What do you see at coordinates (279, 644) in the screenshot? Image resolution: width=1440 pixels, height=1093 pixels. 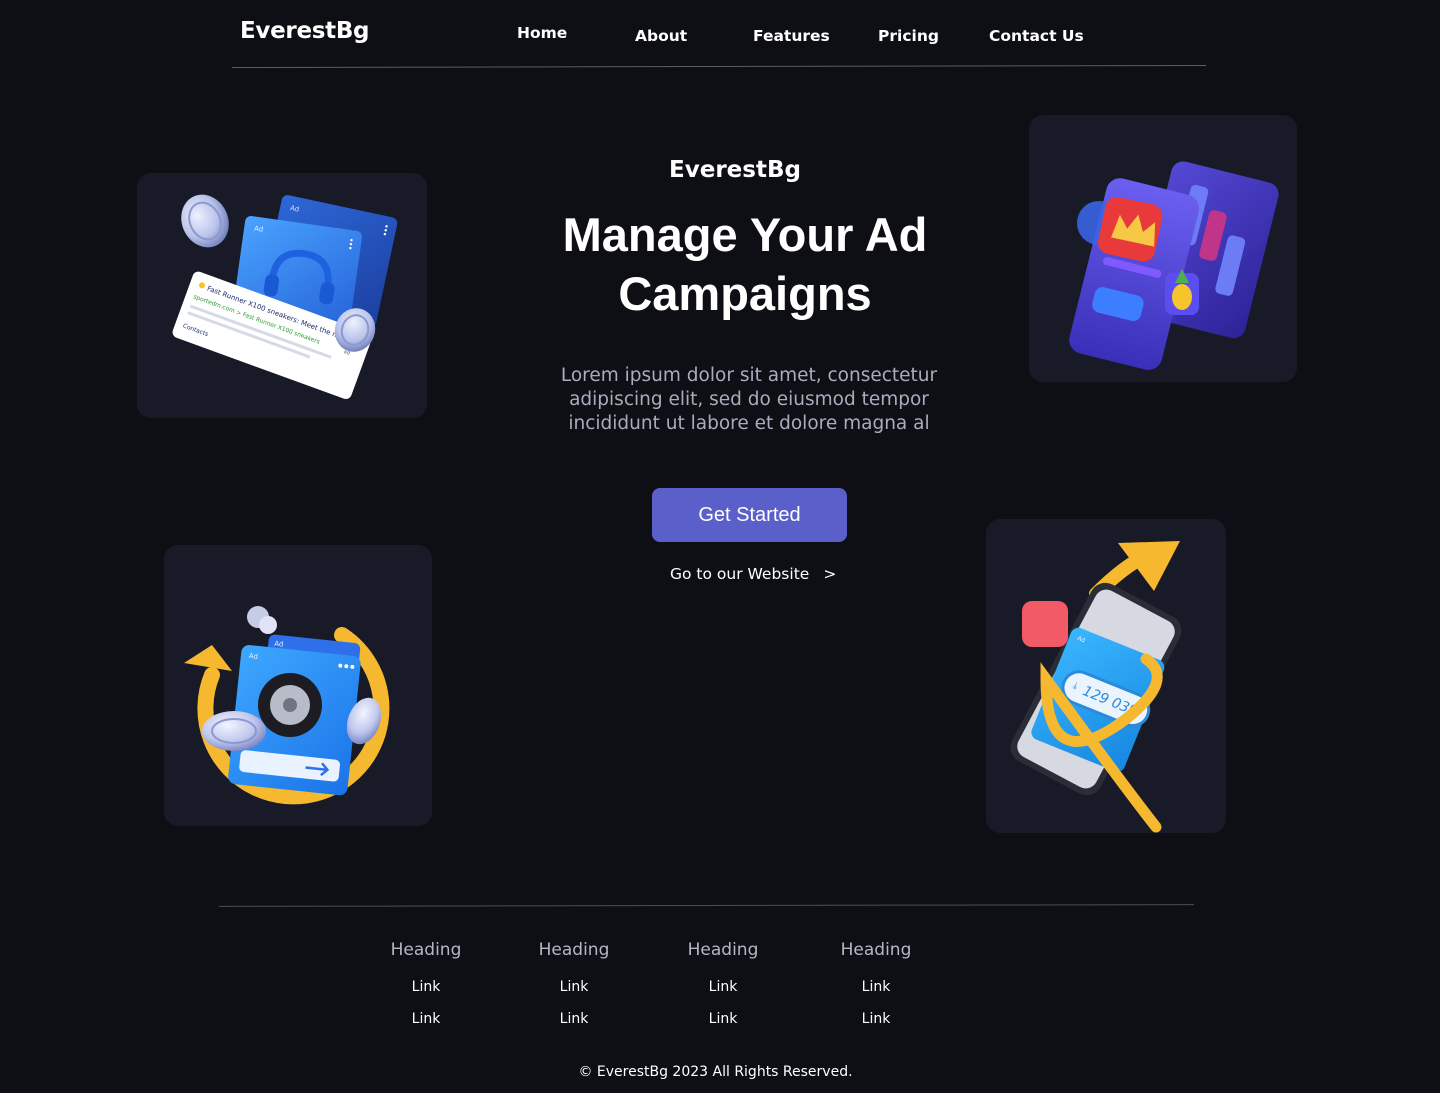 I see `ad-tag-back: Ad` at bounding box center [279, 644].